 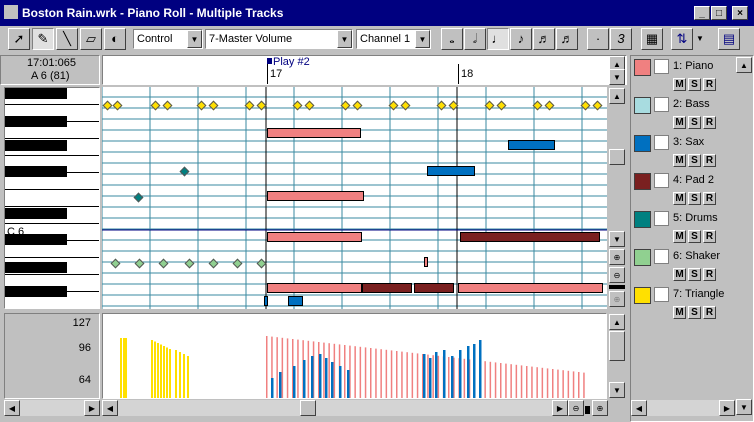 What do you see at coordinates (744, 237) in the screenshot?
I see `track-list-scrollbar: ▲ ▼` at bounding box center [744, 237].